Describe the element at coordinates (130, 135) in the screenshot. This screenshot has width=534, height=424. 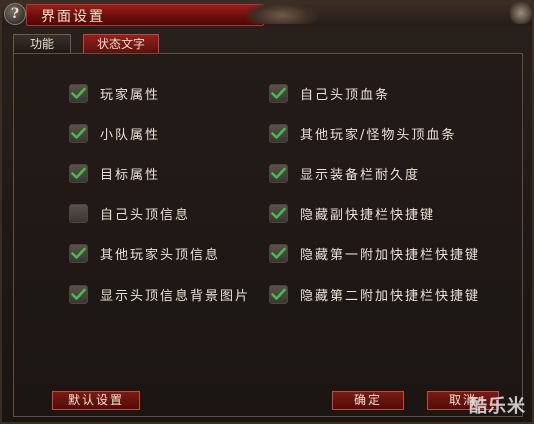
I see `option-label: 小队属性` at that location.